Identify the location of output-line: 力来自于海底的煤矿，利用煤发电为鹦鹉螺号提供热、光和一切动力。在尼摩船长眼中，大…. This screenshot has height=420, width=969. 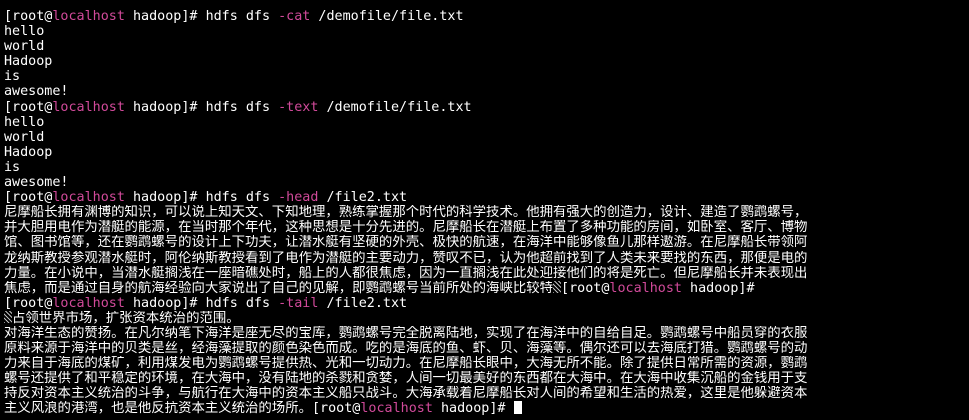
(406, 364).